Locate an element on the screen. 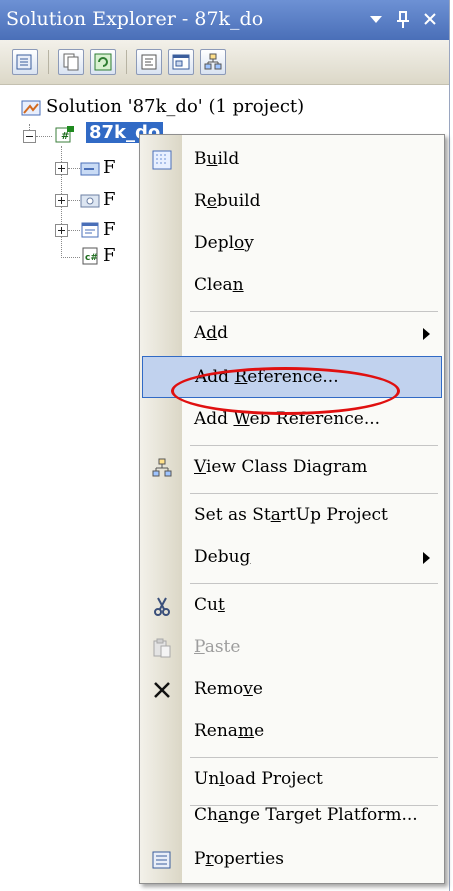 Image resolution: width=453 pixels, height=891 pixels. csharp-project-icon: # is located at coordinates (64, 134).